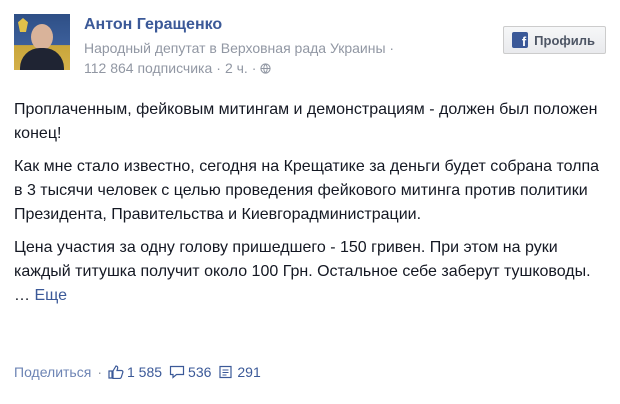  Describe the element at coordinates (42, 37) in the screenshot. I see `avatar-head` at that location.